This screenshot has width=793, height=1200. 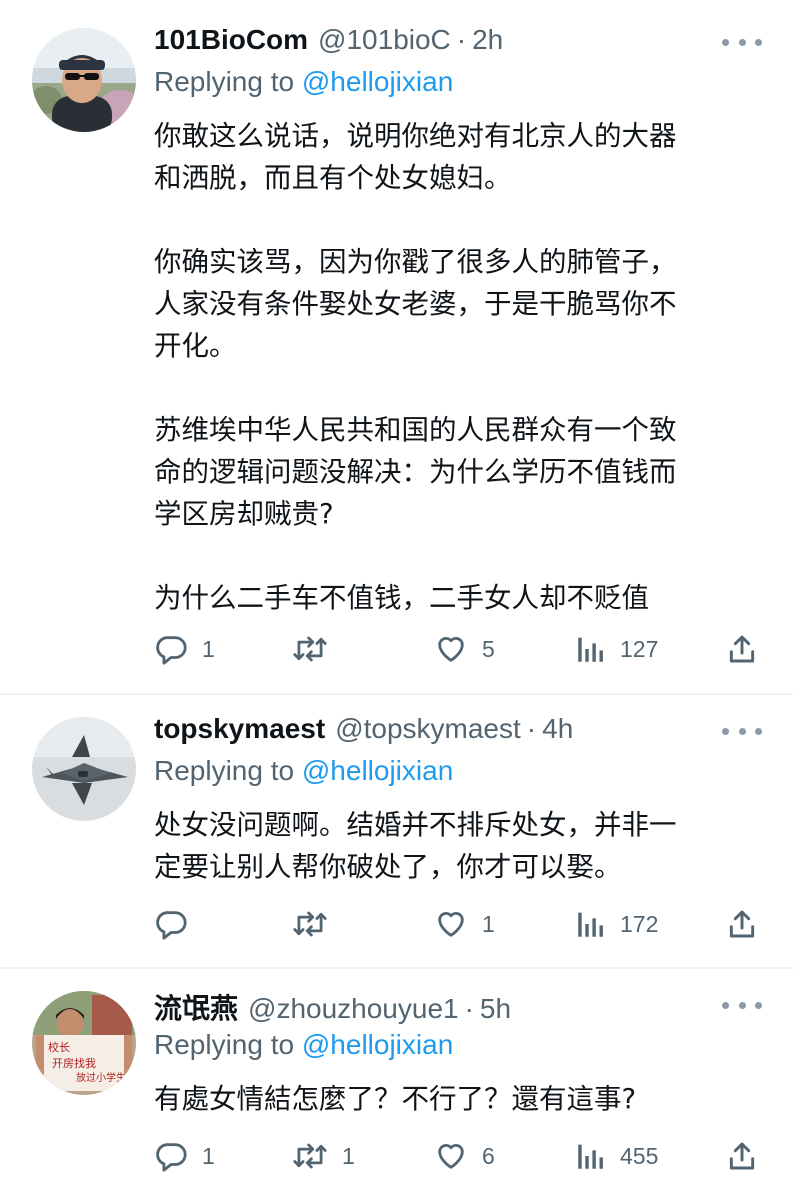 What do you see at coordinates (59, 1047) in the screenshot?
I see `svg-text: 校长` at bounding box center [59, 1047].